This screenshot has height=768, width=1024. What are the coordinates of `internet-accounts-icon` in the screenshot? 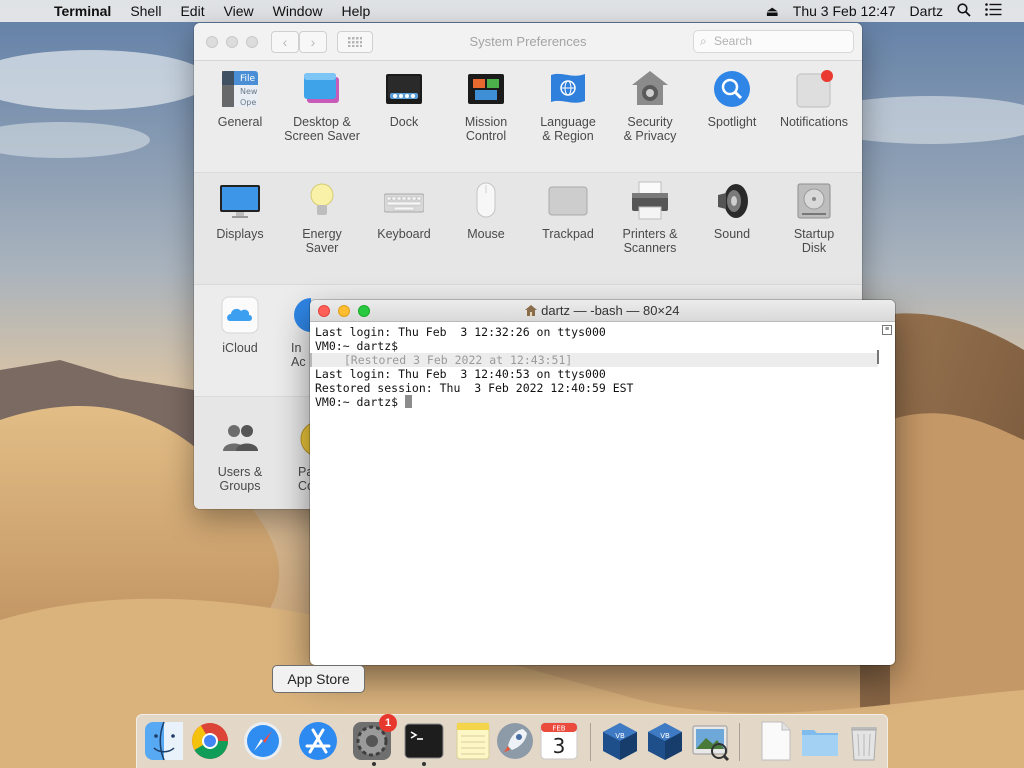 It's located at (301, 315).